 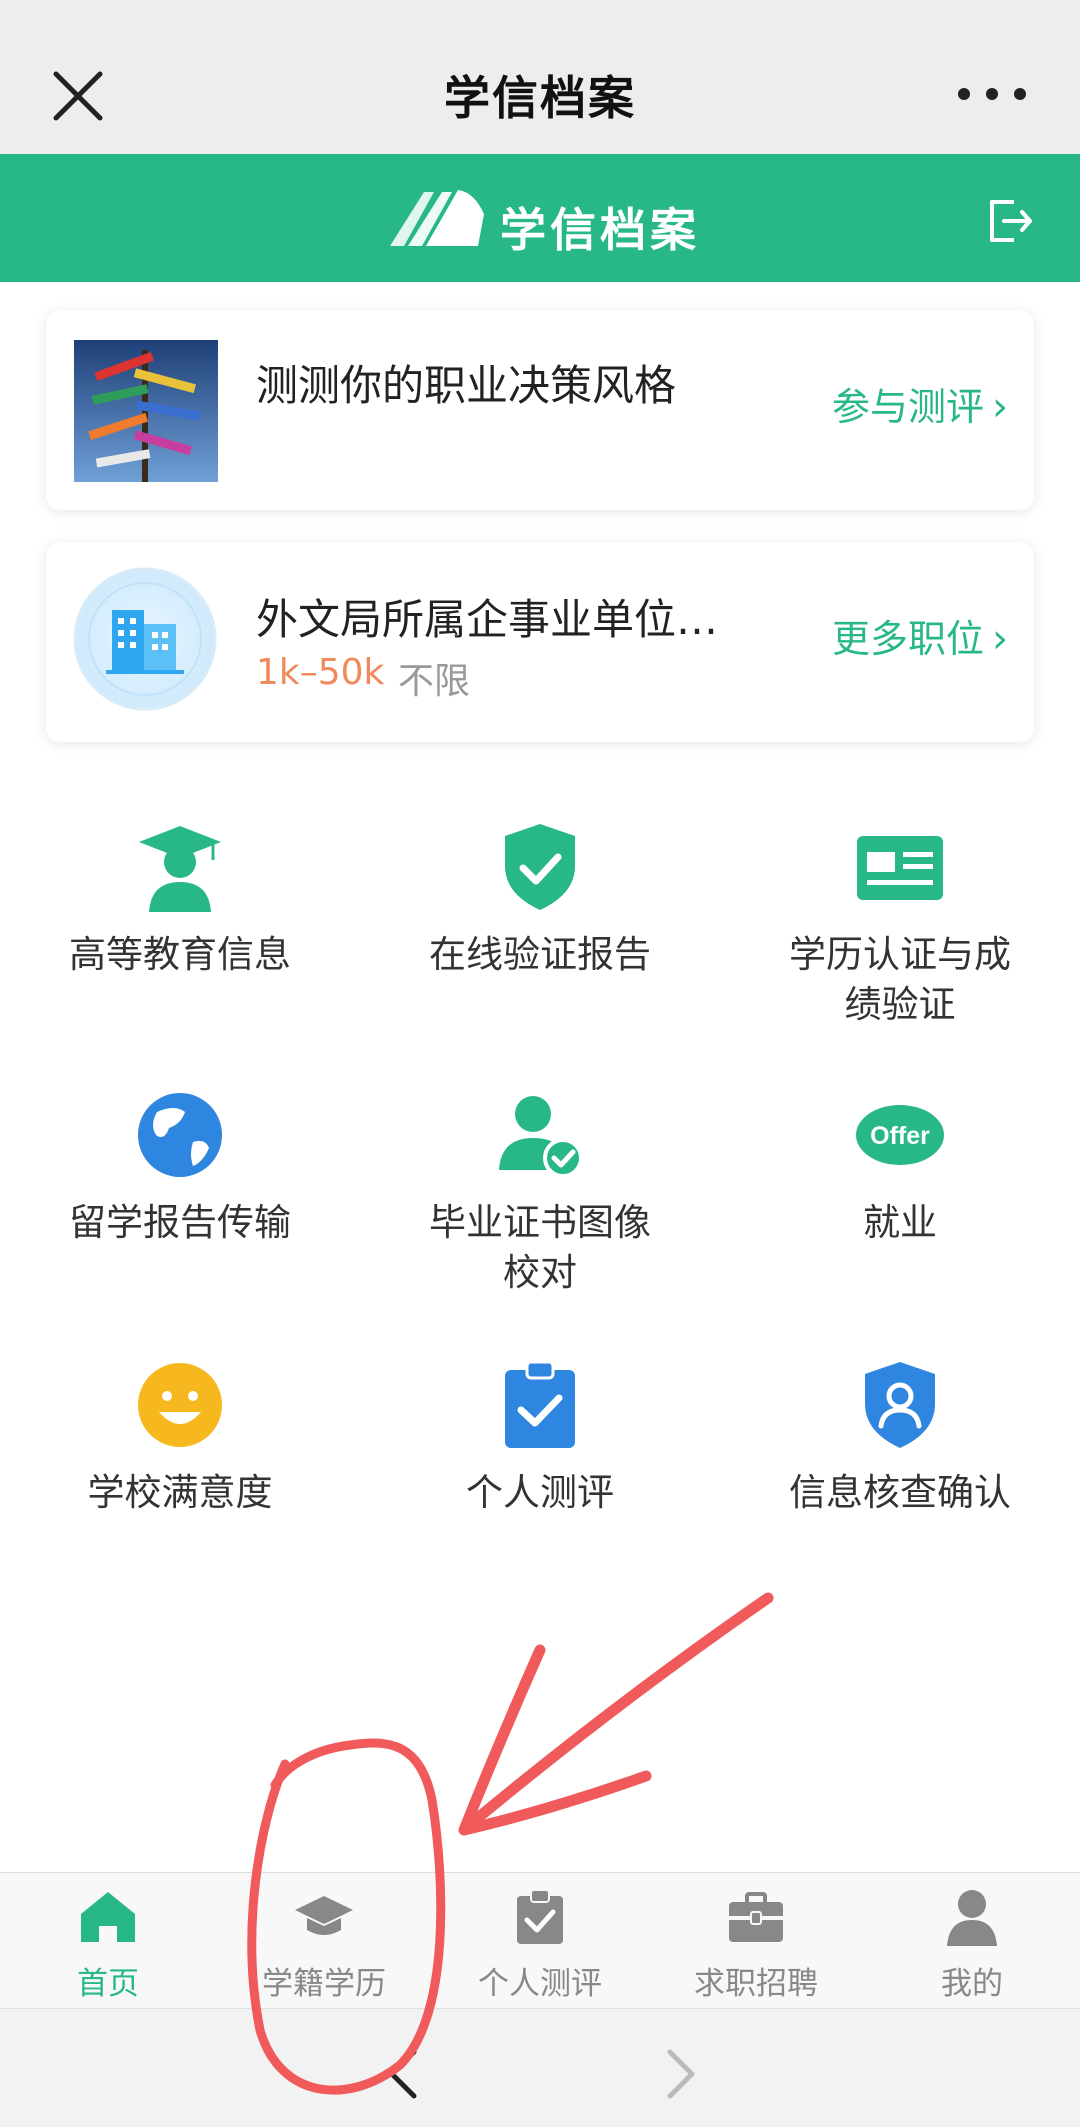 I want to click on join-test-link: 参与测评 ›, so click(x=920, y=403).